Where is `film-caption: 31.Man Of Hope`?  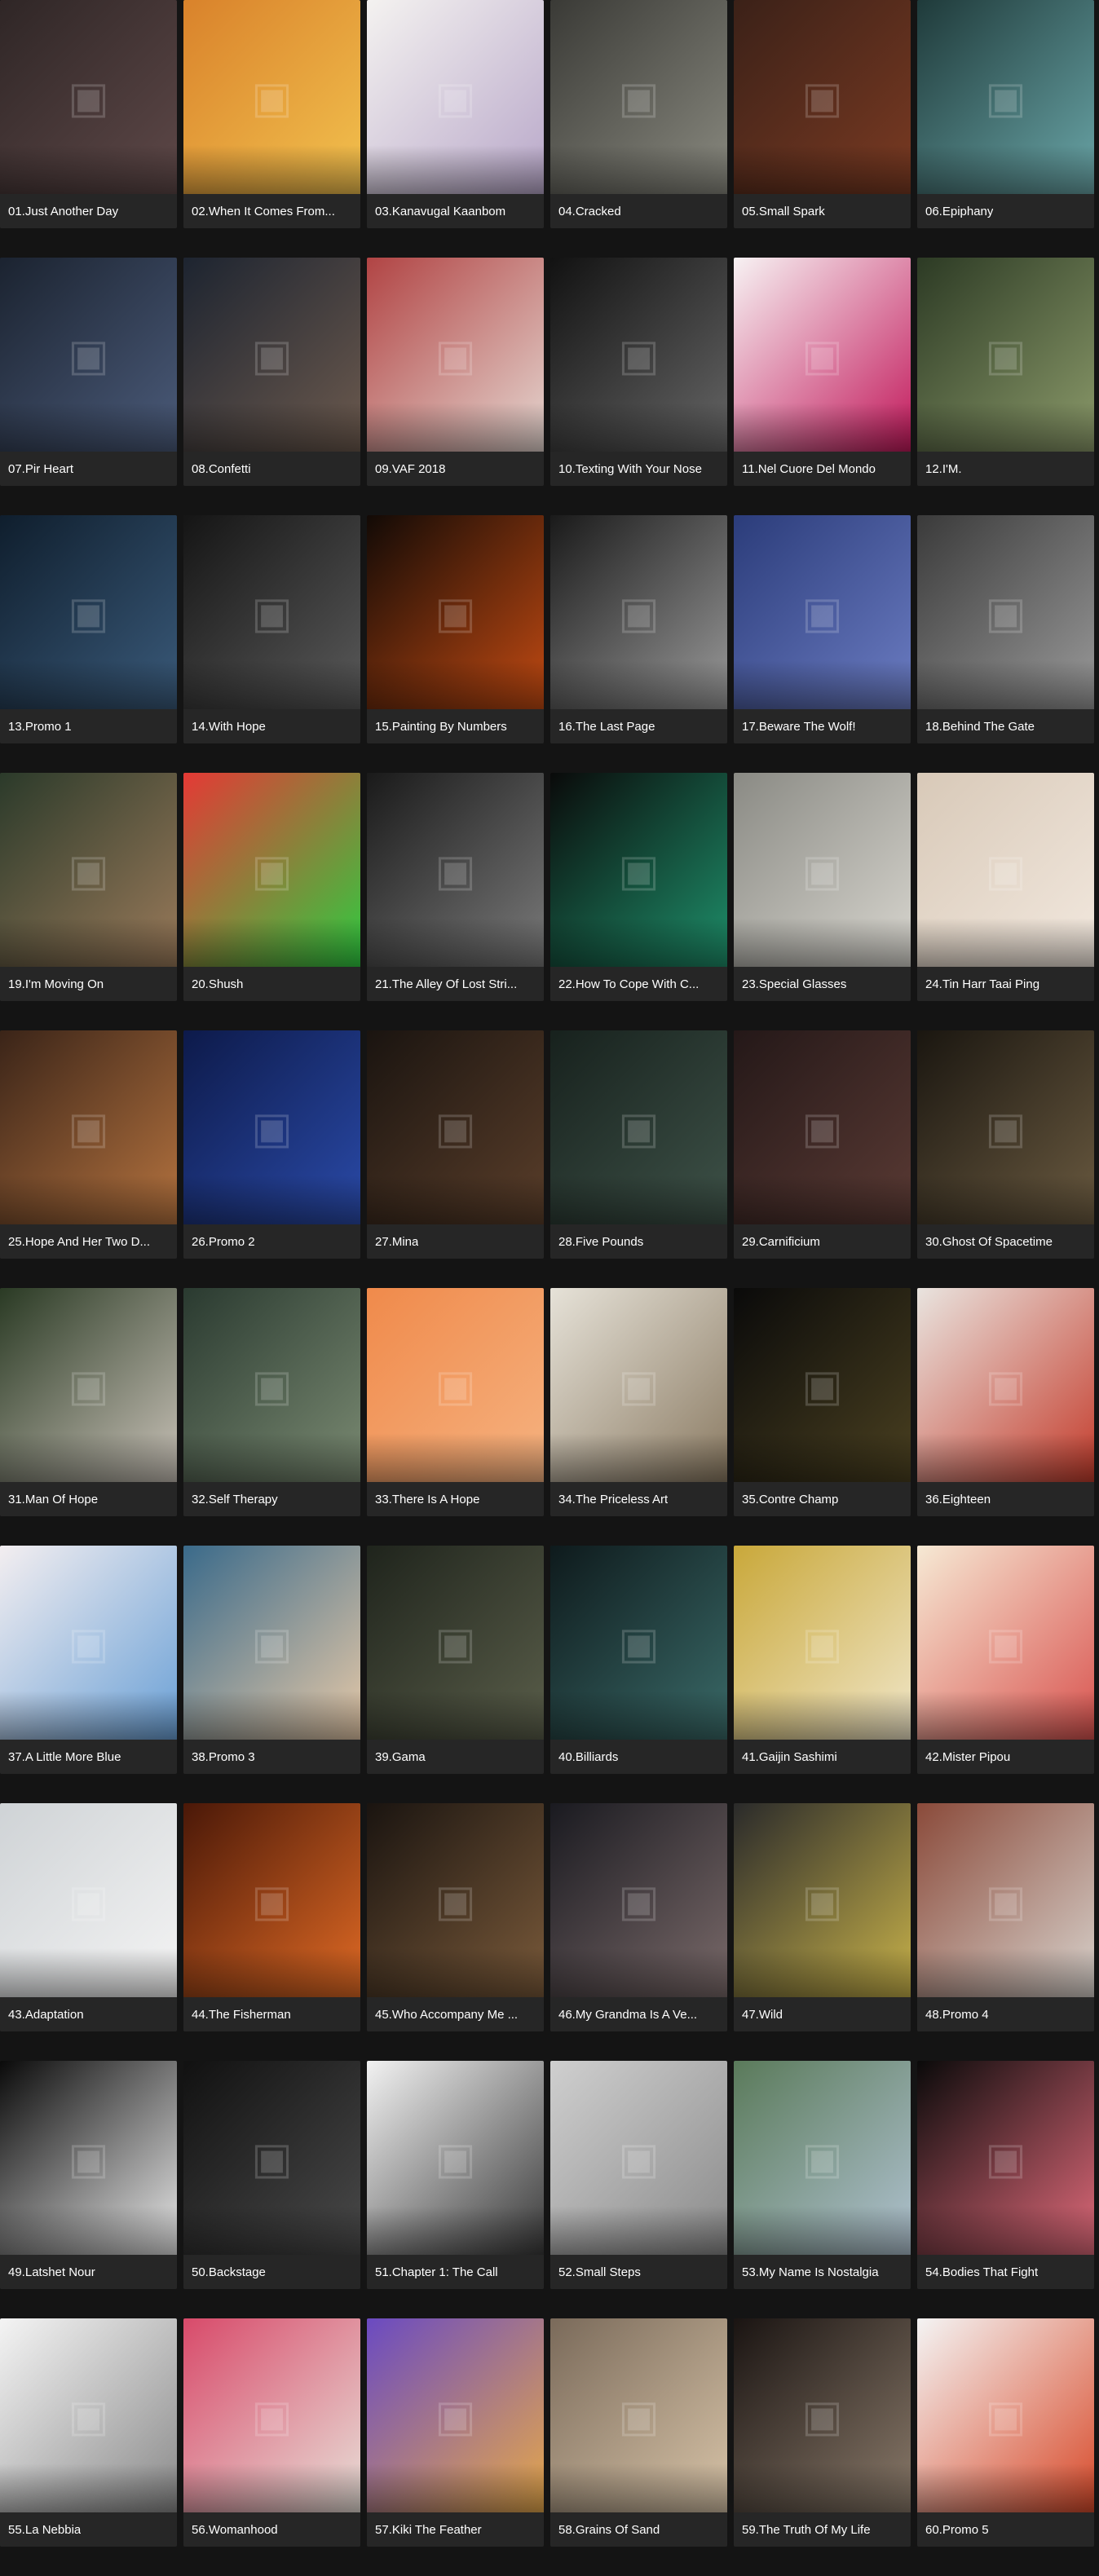
film-caption: 31.Man Of Hope is located at coordinates (88, 1499).